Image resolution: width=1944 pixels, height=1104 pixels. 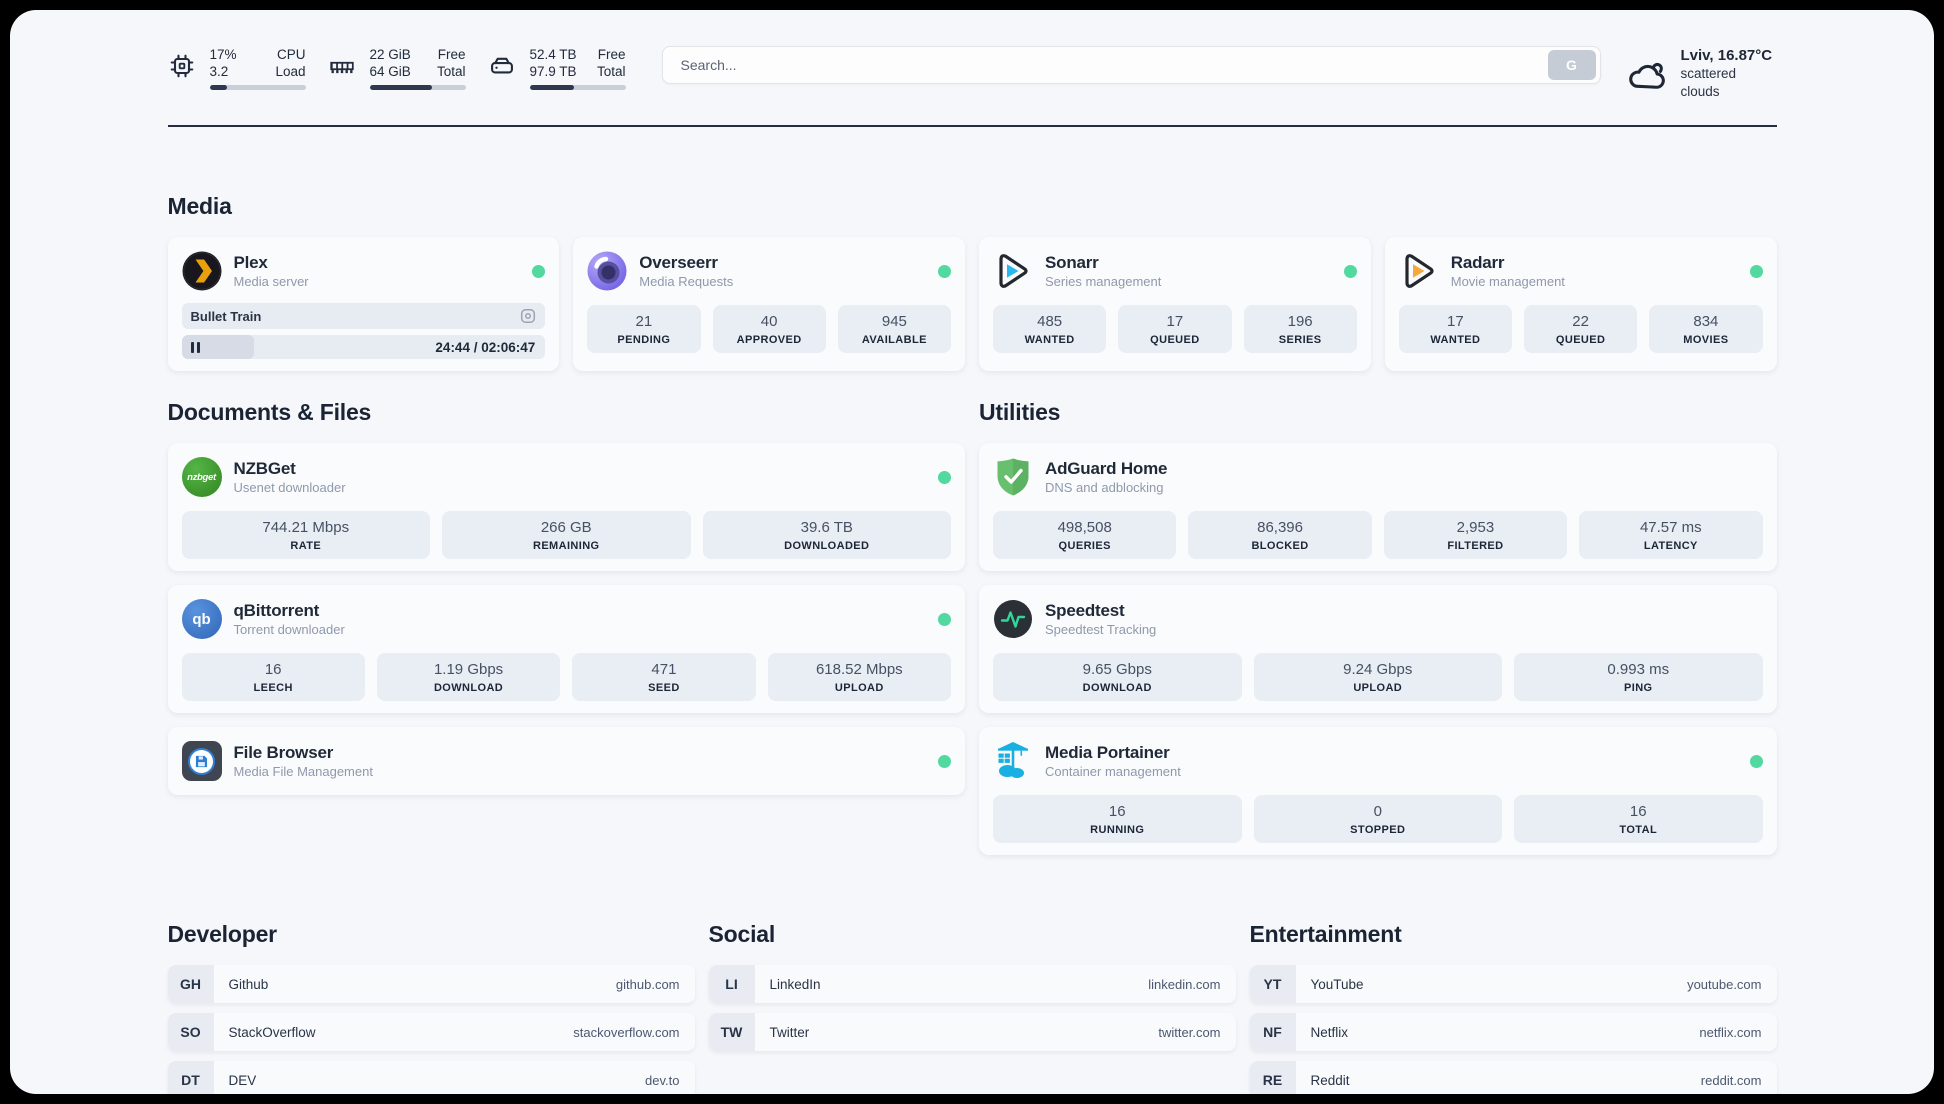 What do you see at coordinates (664, 688) in the screenshot?
I see `stat-label: SEED` at bounding box center [664, 688].